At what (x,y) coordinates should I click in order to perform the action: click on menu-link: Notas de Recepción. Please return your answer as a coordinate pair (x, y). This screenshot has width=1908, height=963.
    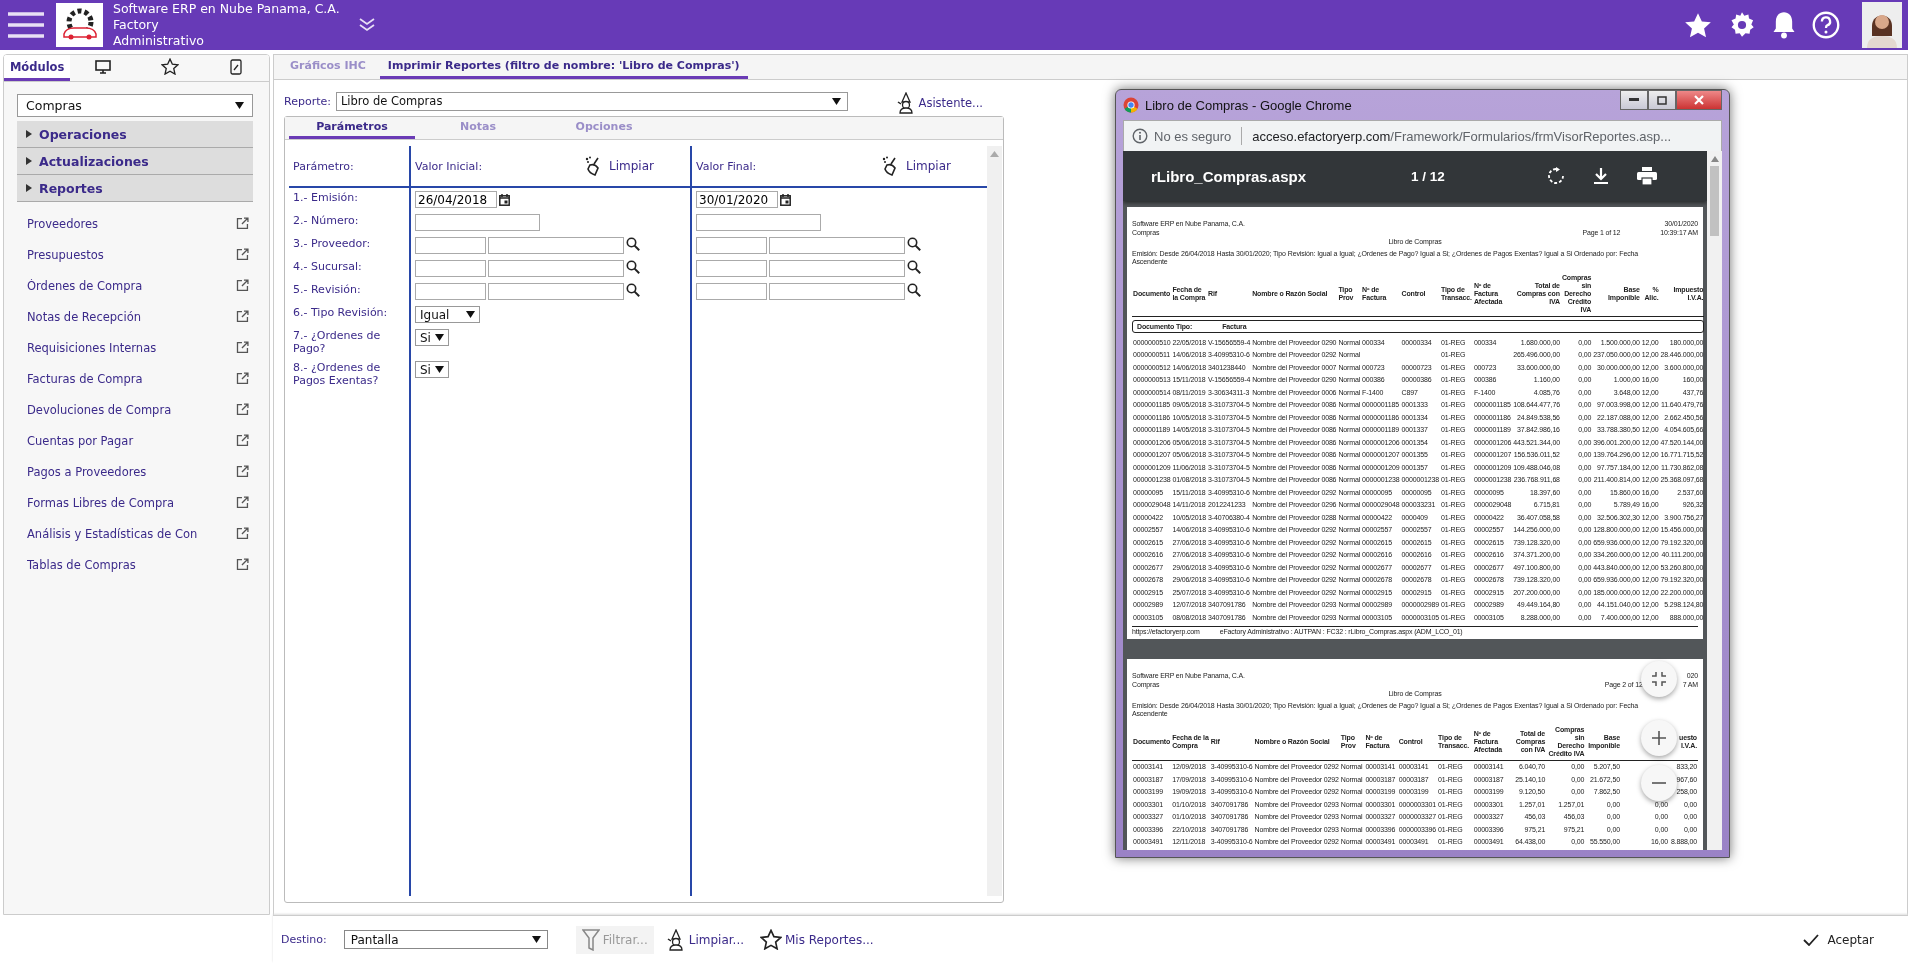
    Looking at the image, I should click on (138, 316).